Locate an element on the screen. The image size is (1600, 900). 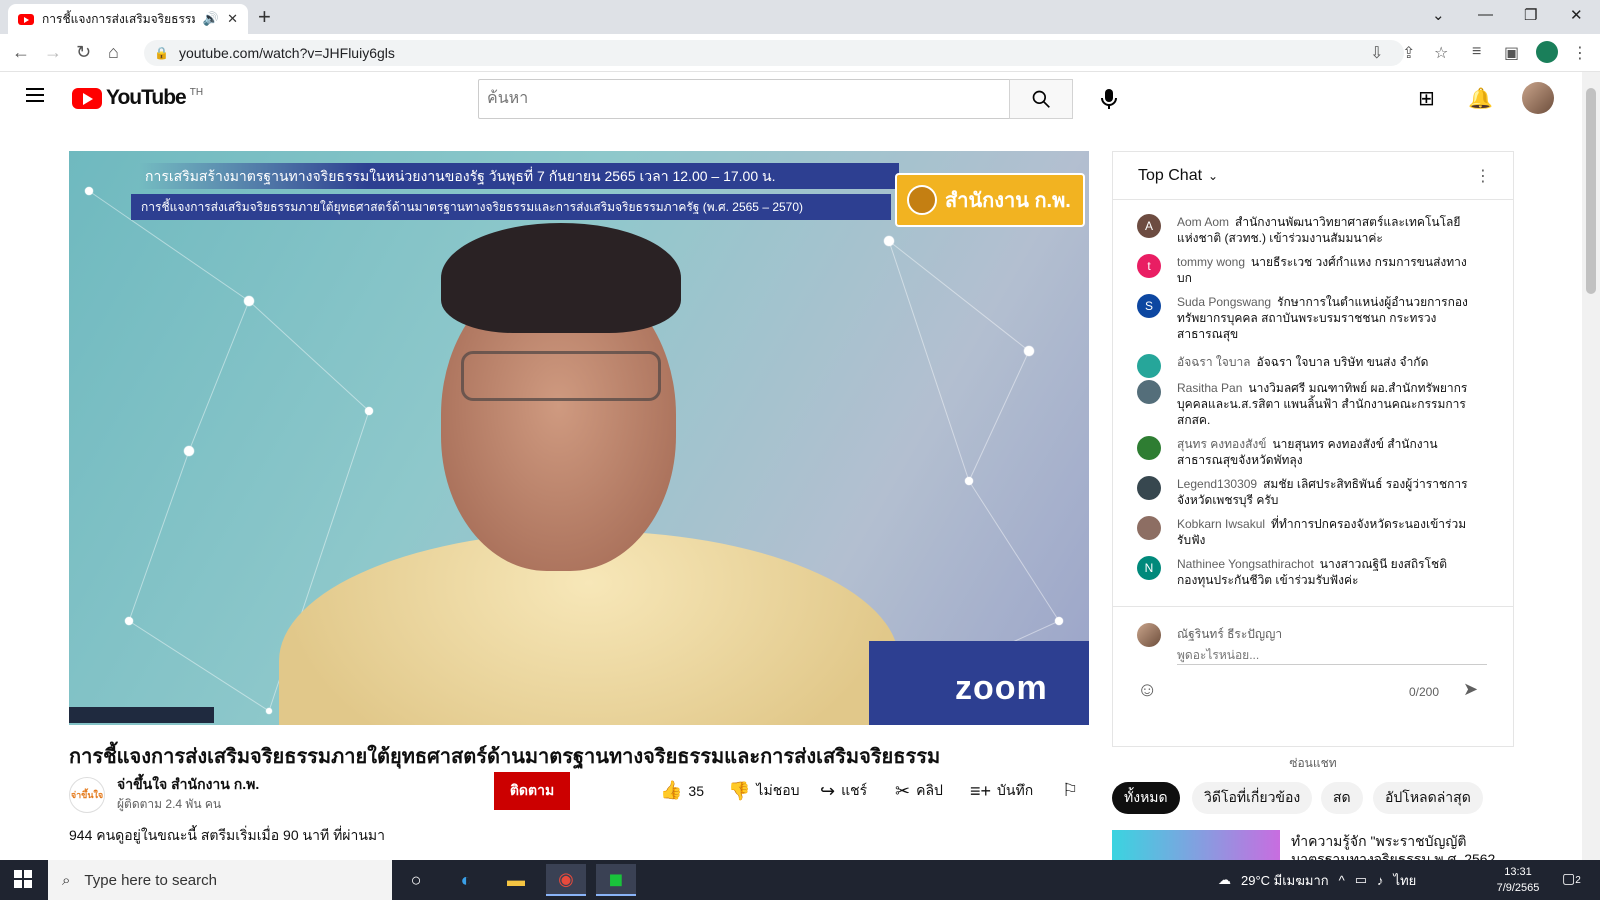
install-icon: ⇩ is located at coordinates (1376, 53).